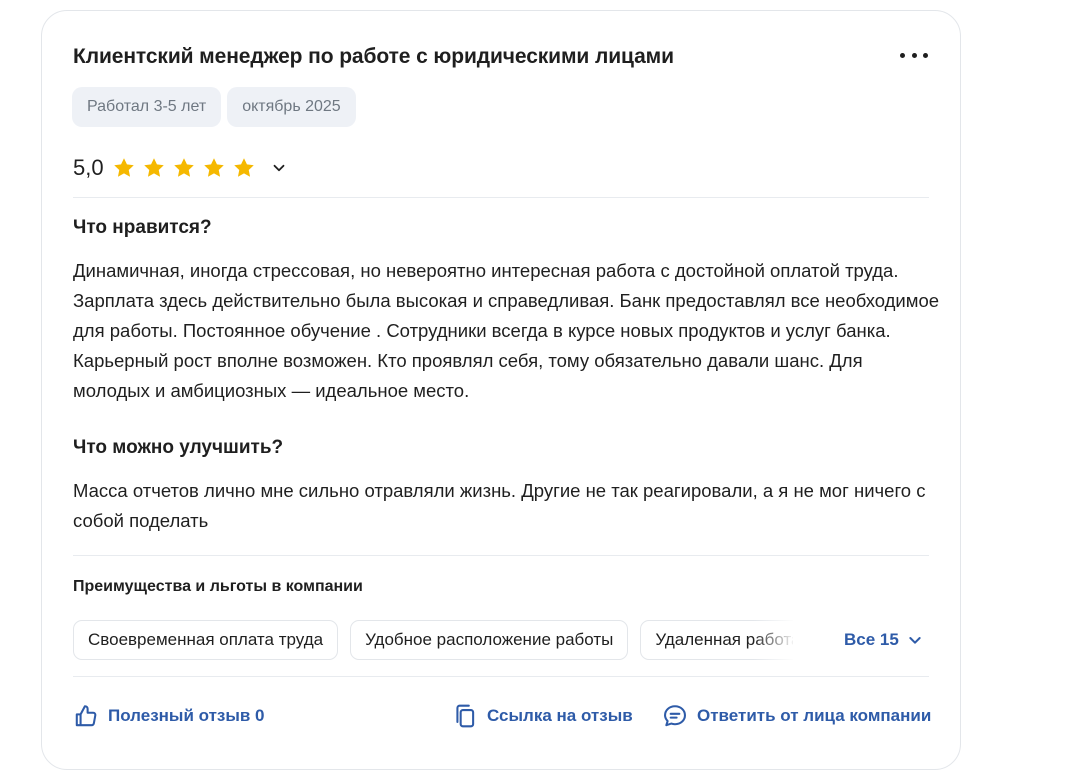  Describe the element at coordinates (914, 55) in the screenshot. I see `more-dots-icon` at that location.